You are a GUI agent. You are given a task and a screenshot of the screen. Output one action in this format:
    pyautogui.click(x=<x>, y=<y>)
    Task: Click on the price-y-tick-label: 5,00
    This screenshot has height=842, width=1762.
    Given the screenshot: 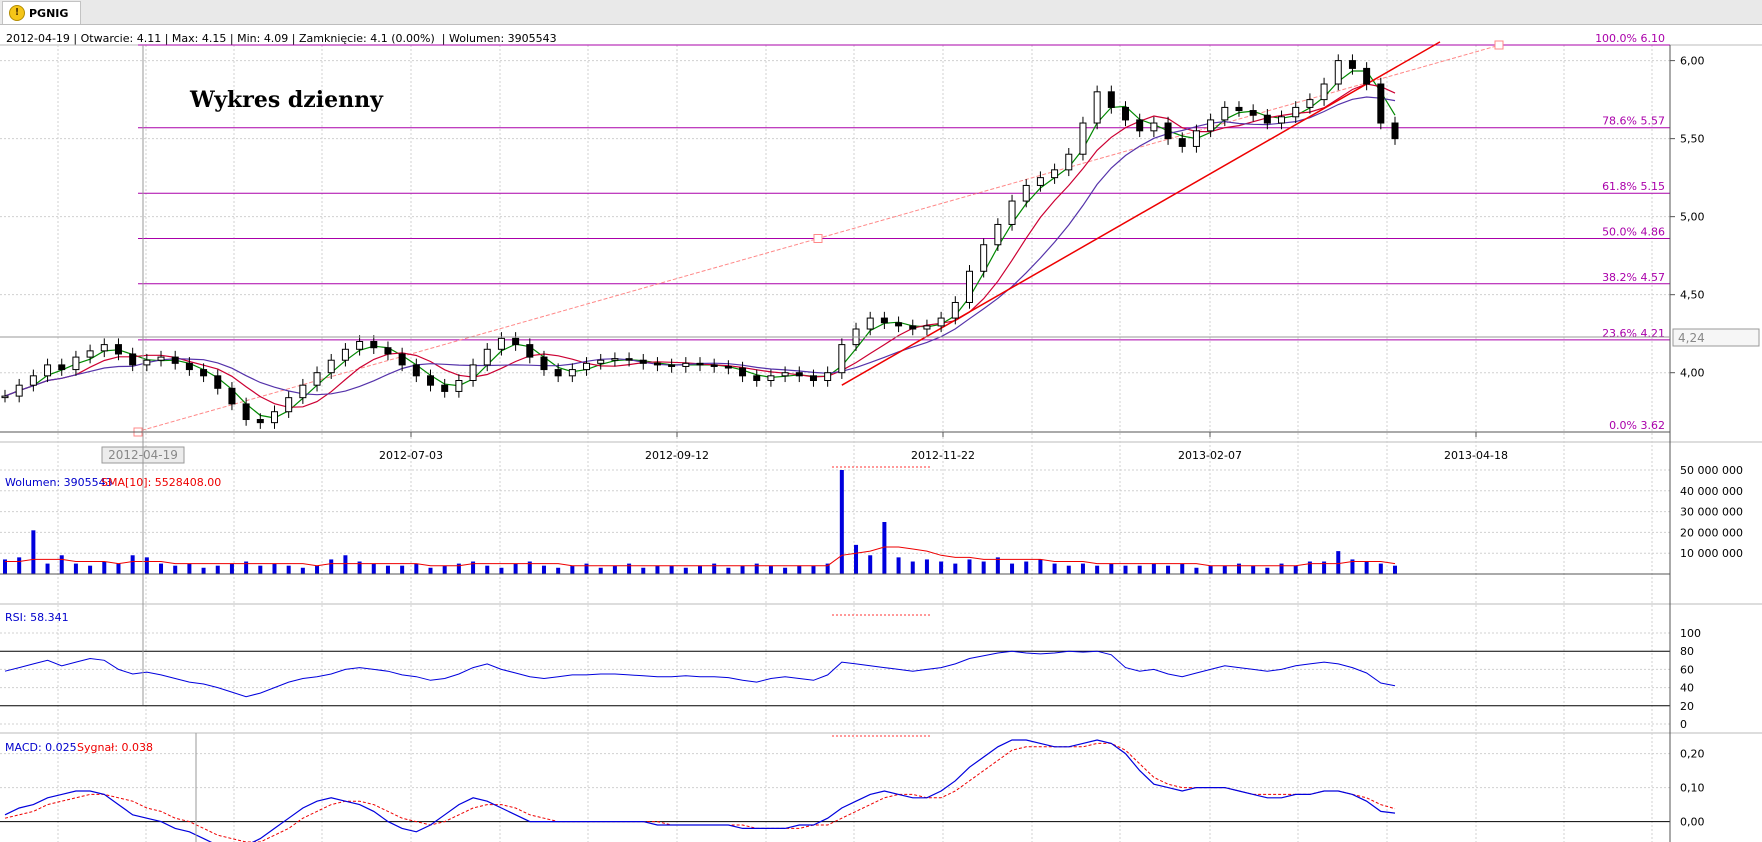 What is the action you would take?
    pyautogui.click(x=1692, y=217)
    